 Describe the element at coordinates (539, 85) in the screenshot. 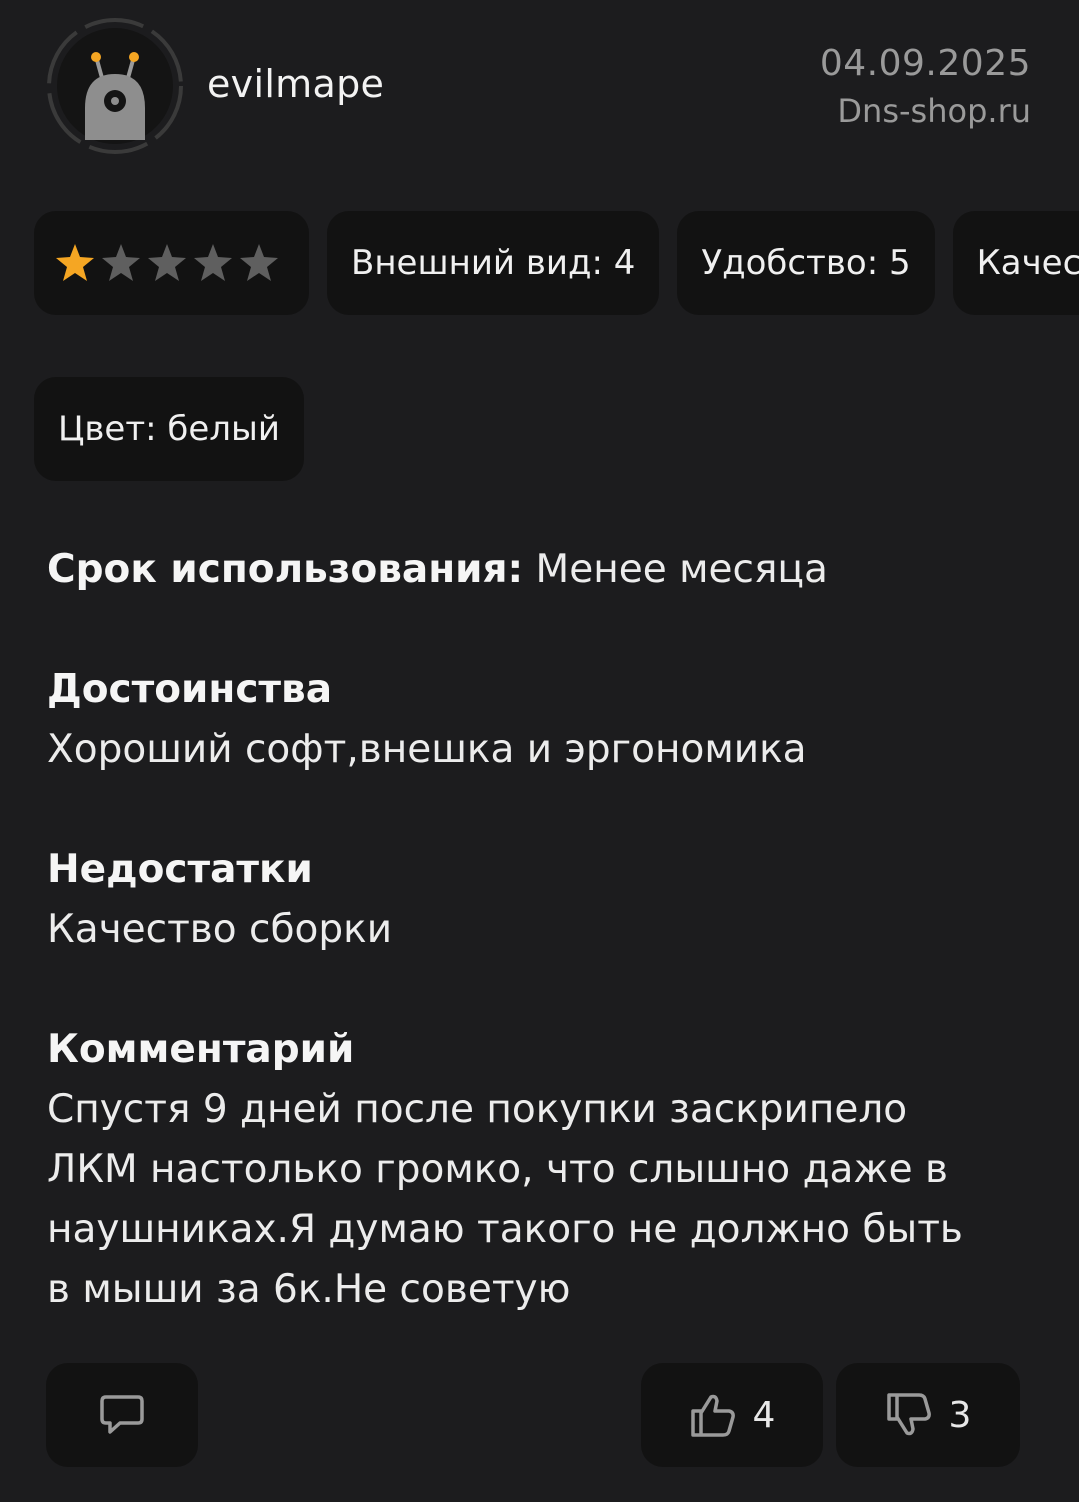

I see `review-header: evilmape 04.09.2025 Dns-shop.ru` at that location.